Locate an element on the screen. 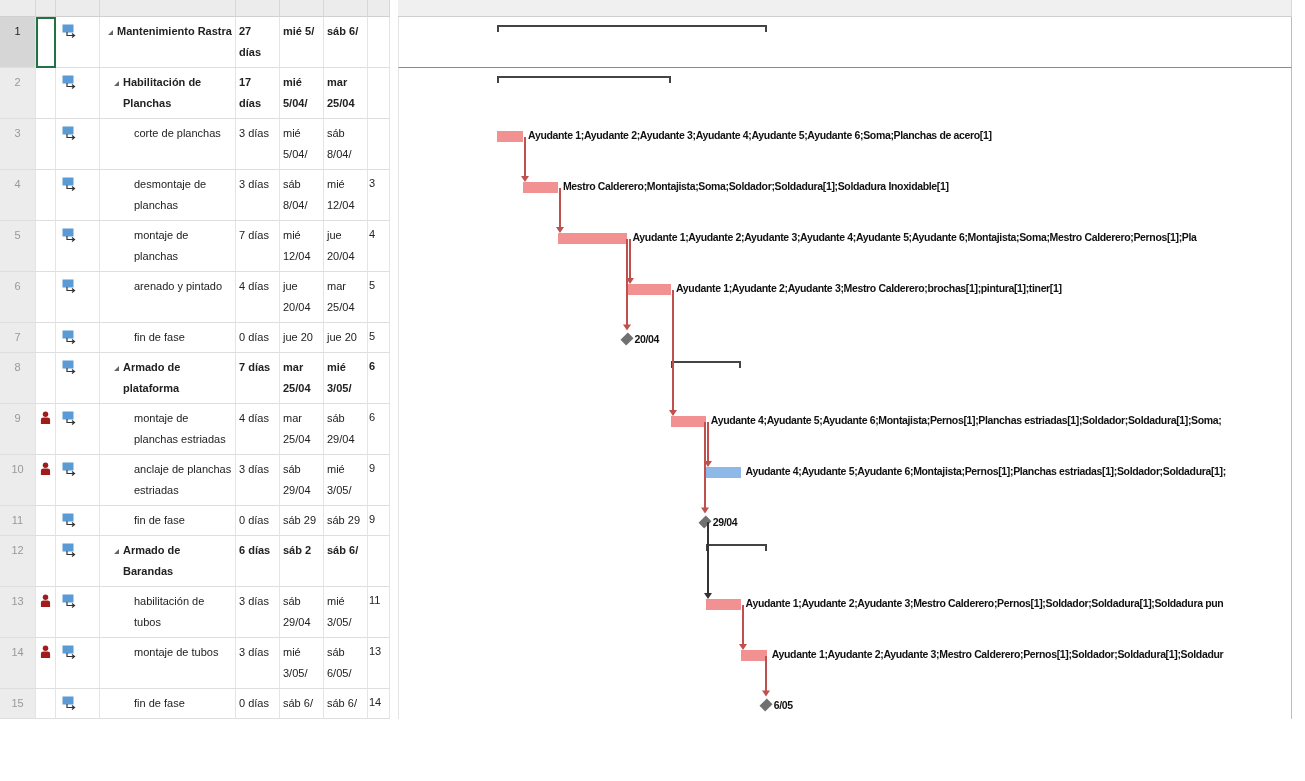  resource-label: Ayudante 1;Ayudante 2;Ayudante 3;Ayudante 4;Ayudante 5;Ayudante 6;Montajista;Soma;Mestro Calderero;Pernos[1];Pla is located at coordinates (914, 237).